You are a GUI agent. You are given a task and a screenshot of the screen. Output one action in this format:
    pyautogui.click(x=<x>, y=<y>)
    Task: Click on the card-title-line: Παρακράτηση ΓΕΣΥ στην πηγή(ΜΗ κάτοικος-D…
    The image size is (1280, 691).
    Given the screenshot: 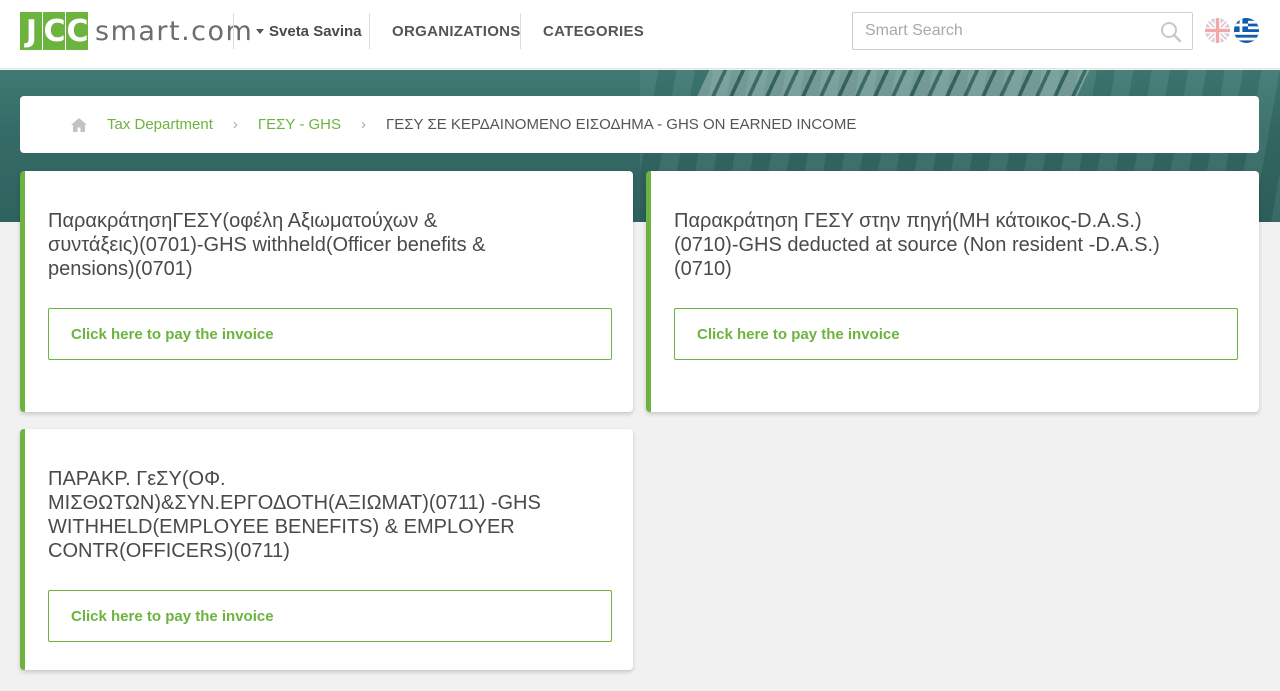 What is the action you would take?
    pyautogui.click(x=908, y=221)
    